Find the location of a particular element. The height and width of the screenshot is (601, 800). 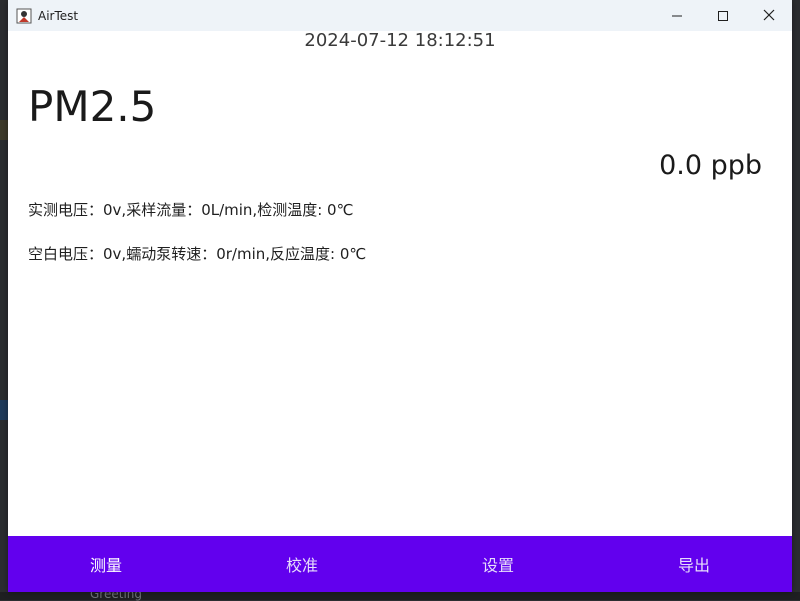

nav-measure: 测量 is located at coordinates (106, 564).